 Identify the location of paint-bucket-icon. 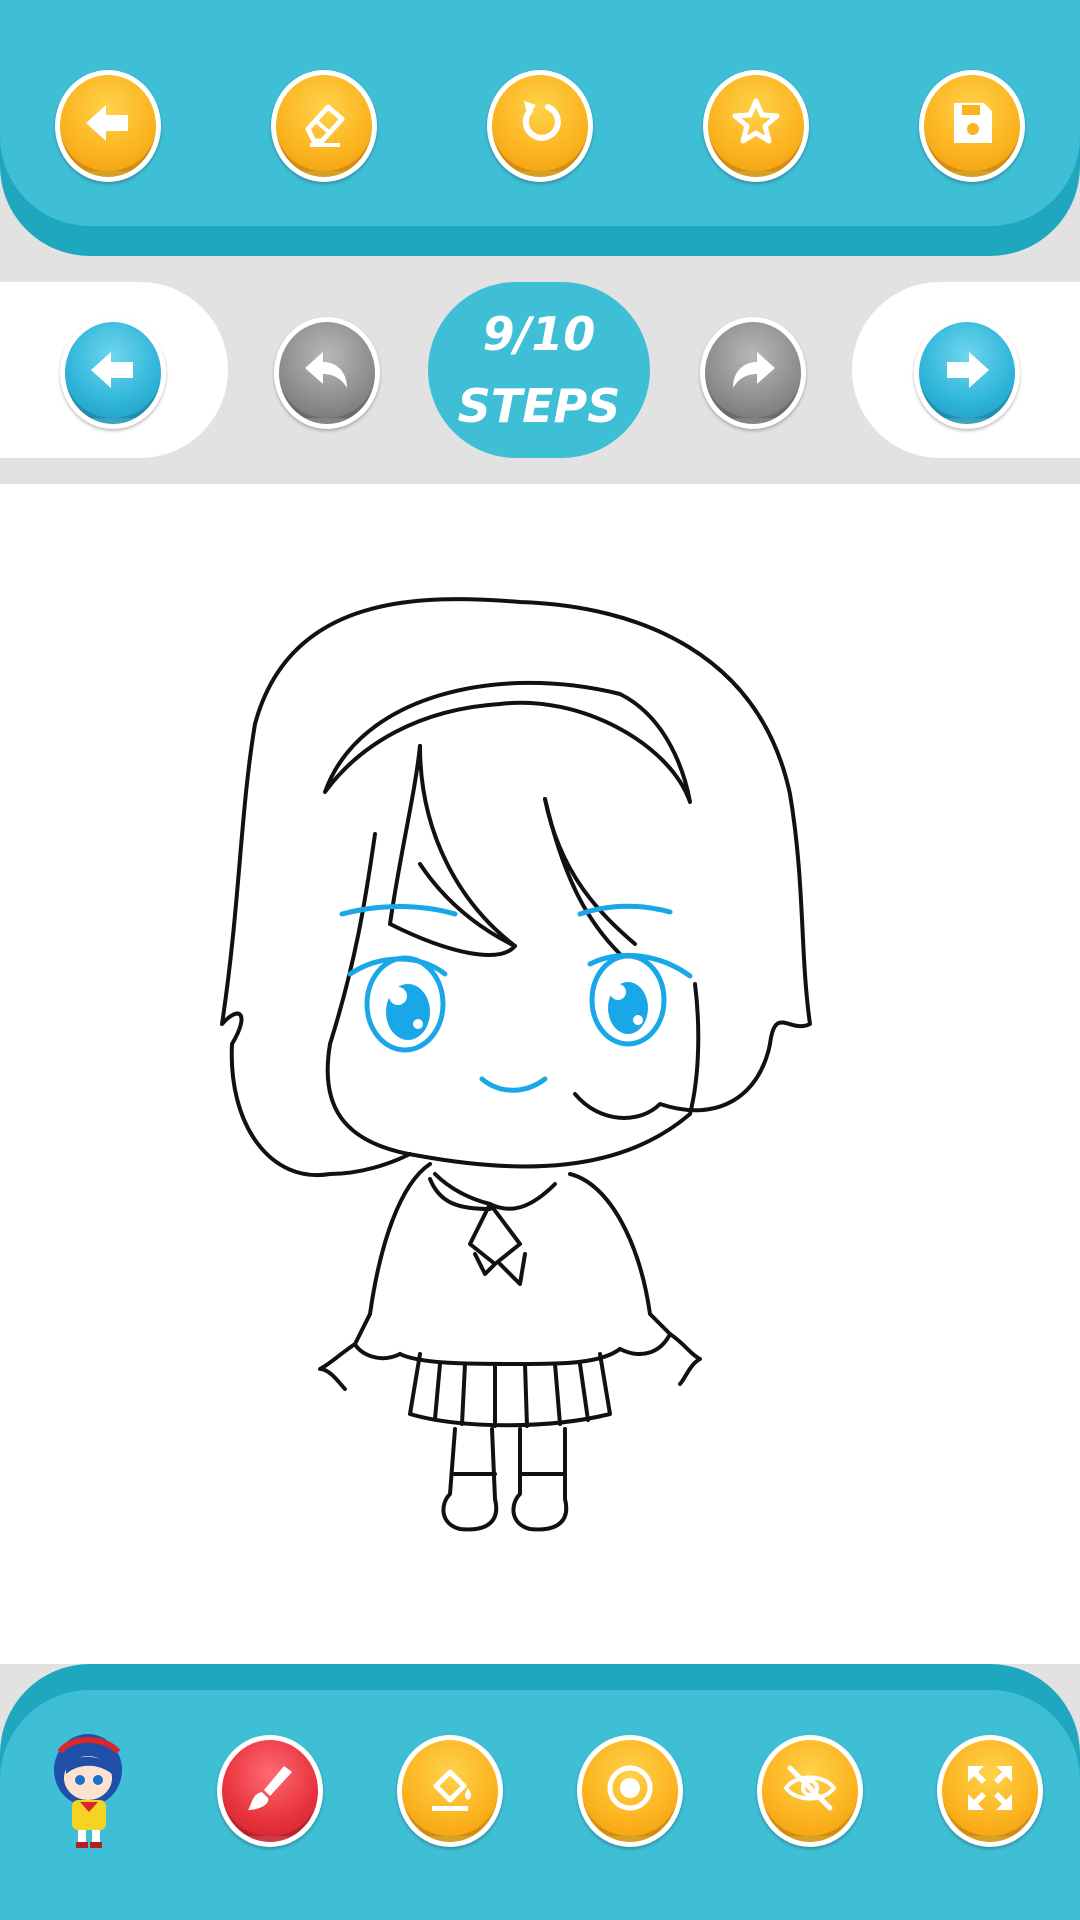
(451, 1790).